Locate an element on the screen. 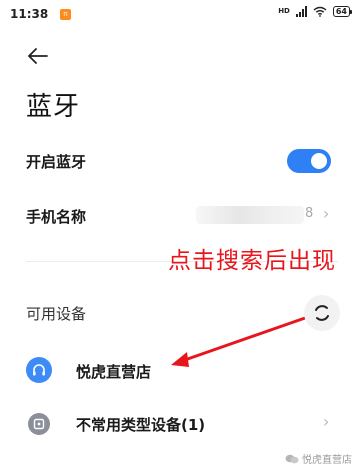 The width and height of the screenshot is (360, 476). refresh-spinner-icon is located at coordinates (322, 313).